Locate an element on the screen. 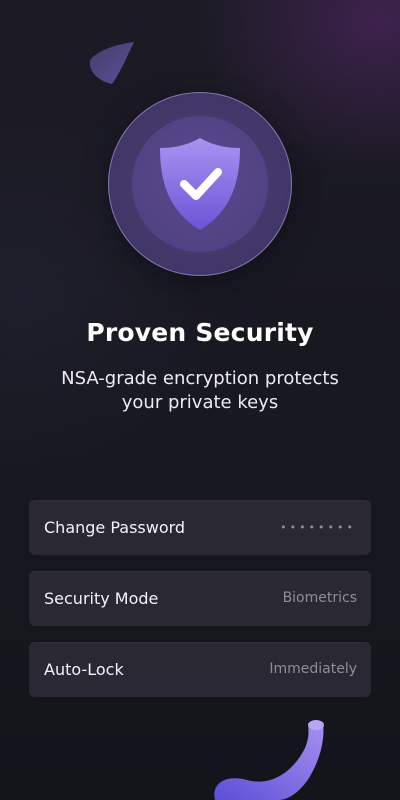  security-emblem-inner is located at coordinates (200, 184).